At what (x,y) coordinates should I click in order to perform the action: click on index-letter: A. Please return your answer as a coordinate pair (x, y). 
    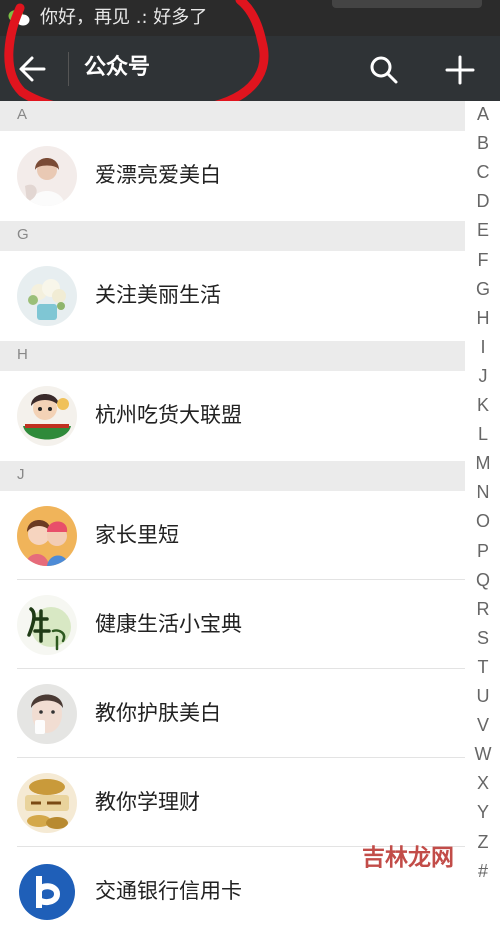
    Looking at the image, I should click on (483, 114).